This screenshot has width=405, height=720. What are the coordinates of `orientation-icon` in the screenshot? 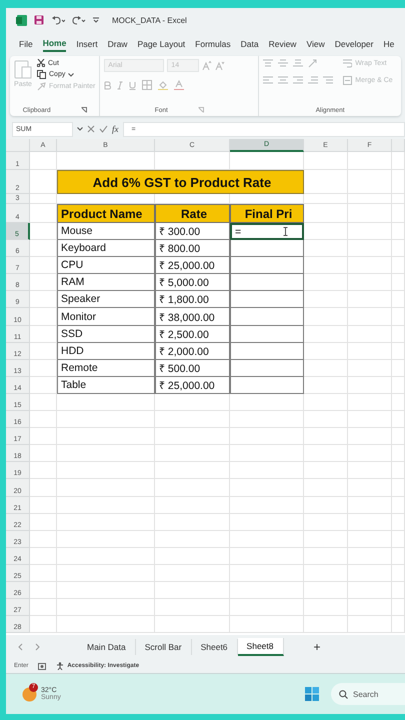 It's located at (313, 63).